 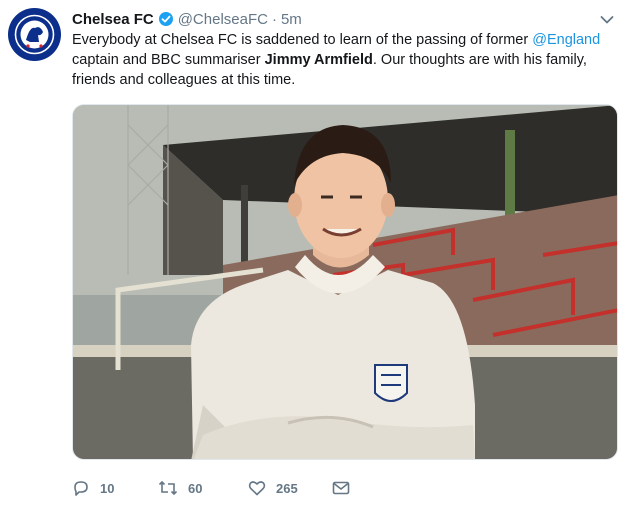 What do you see at coordinates (257, 488) in the screenshot?
I see `heart-icon` at bounding box center [257, 488].